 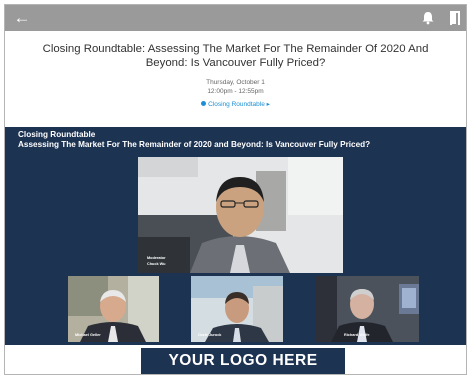 What do you see at coordinates (113, 309) in the screenshot?
I see `panelist-video: Michael Geller` at bounding box center [113, 309].